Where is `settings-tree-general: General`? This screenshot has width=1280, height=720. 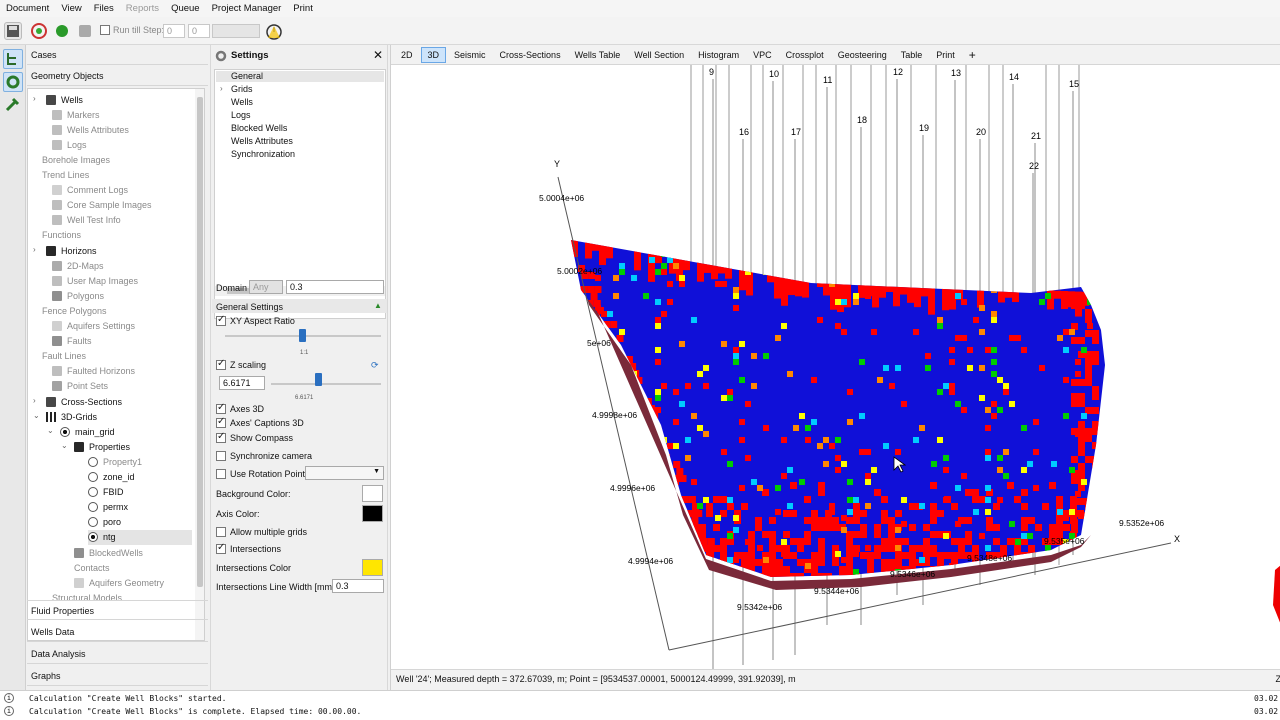
settings-tree-general: General is located at coordinates (247, 76).